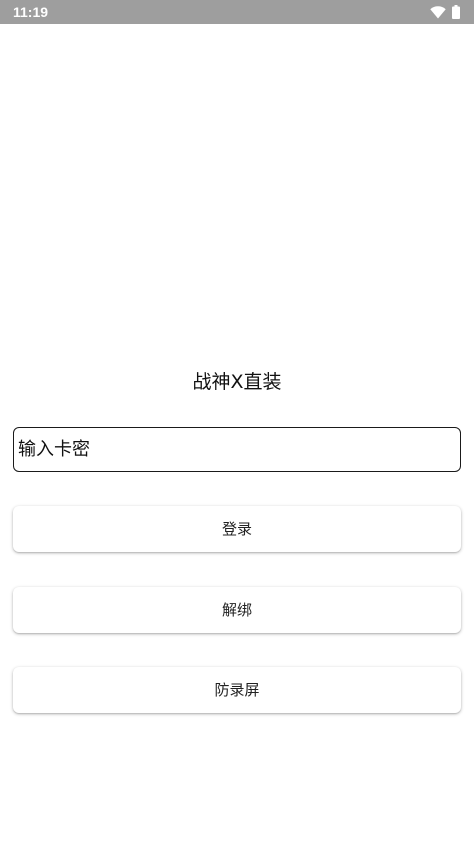  What do you see at coordinates (237, 382) in the screenshot?
I see `app-title: 战神X直装` at bounding box center [237, 382].